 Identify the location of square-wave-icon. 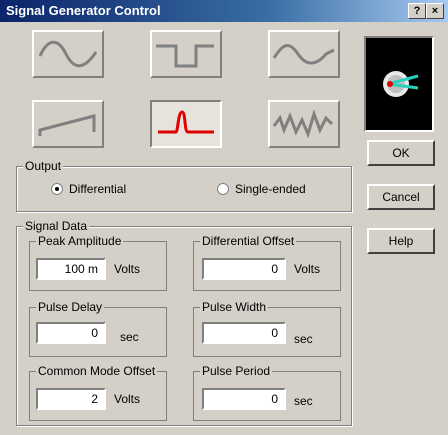
(185, 56).